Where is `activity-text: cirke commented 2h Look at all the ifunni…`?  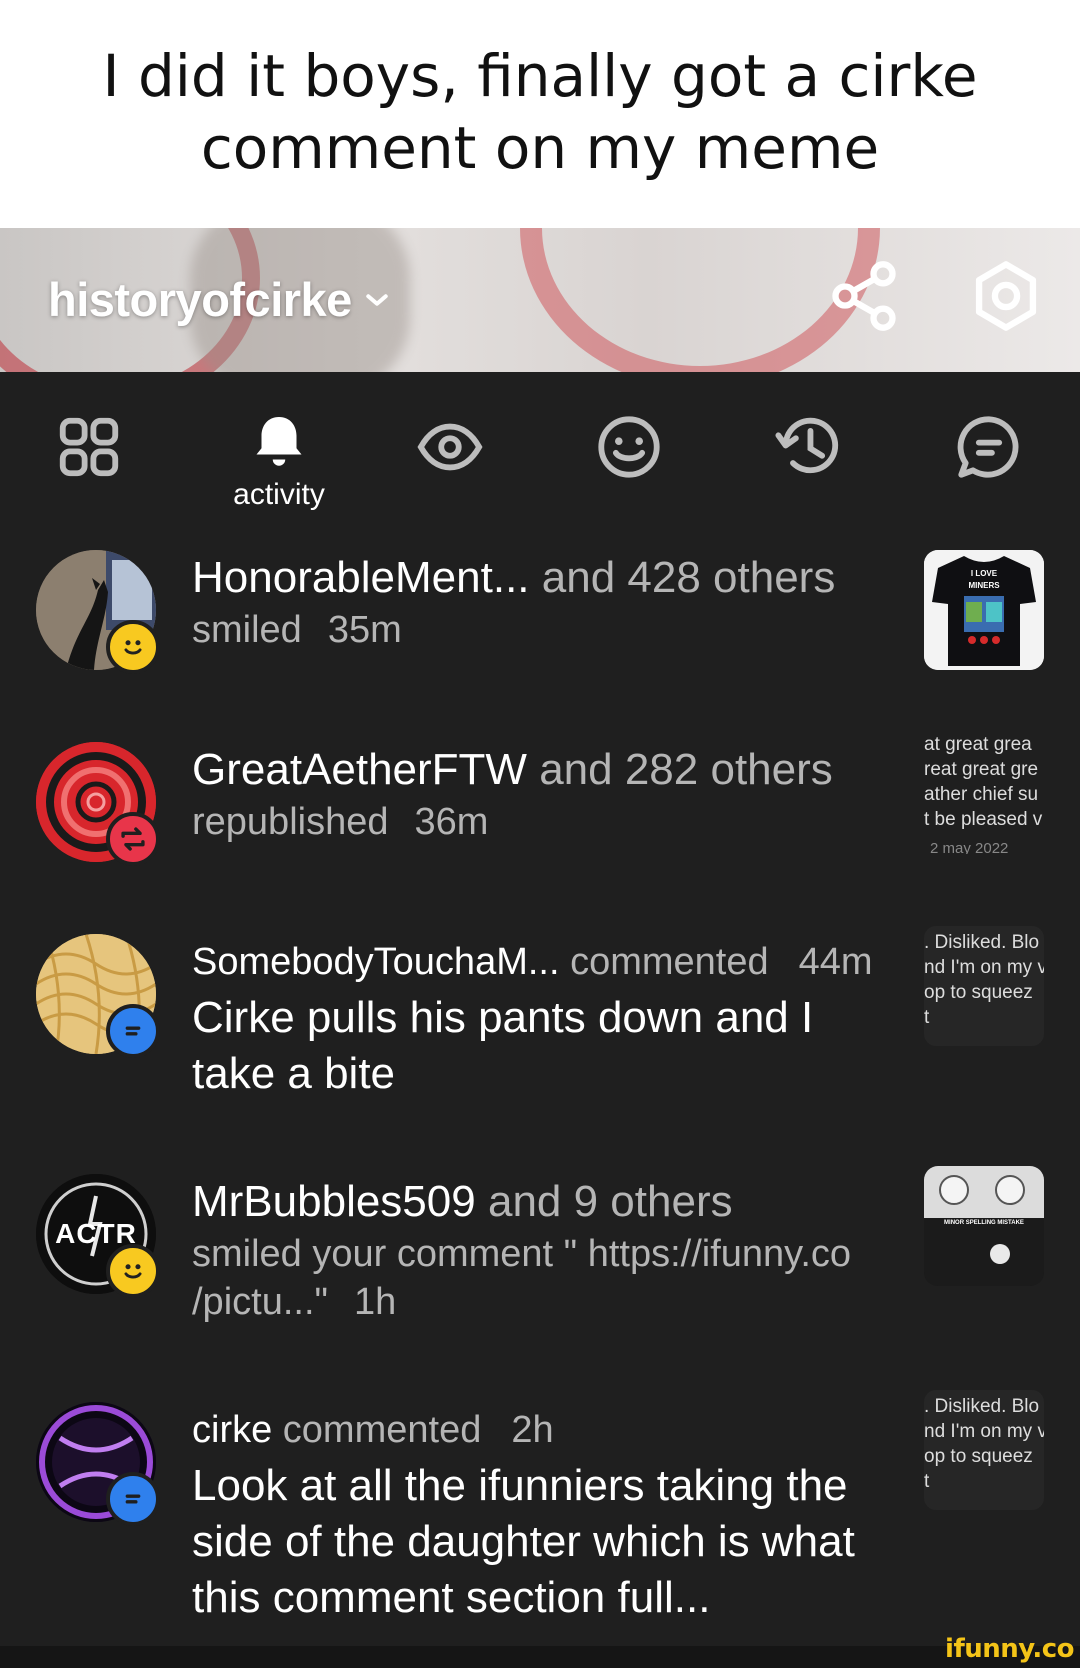
activity-text: cirke commented 2h Look at all the ifunni… is located at coordinates (542, 1514).